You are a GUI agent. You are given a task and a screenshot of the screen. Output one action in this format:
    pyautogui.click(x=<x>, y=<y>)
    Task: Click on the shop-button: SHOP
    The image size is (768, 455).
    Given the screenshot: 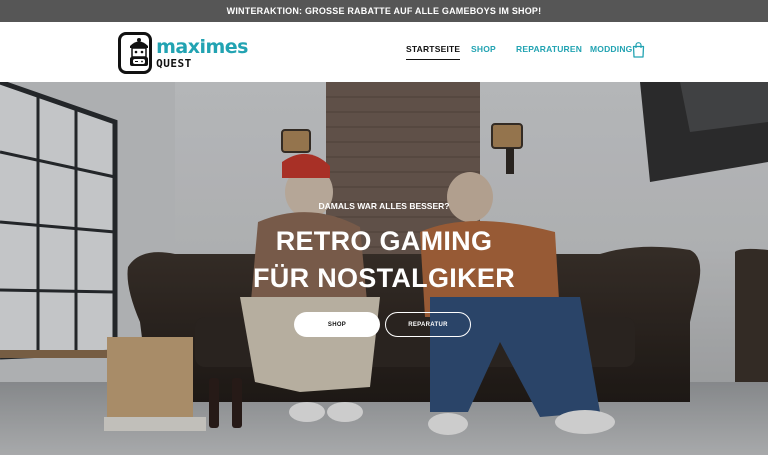 What is the action you would take?
    pyautogui.click(x=337, y=324)
    